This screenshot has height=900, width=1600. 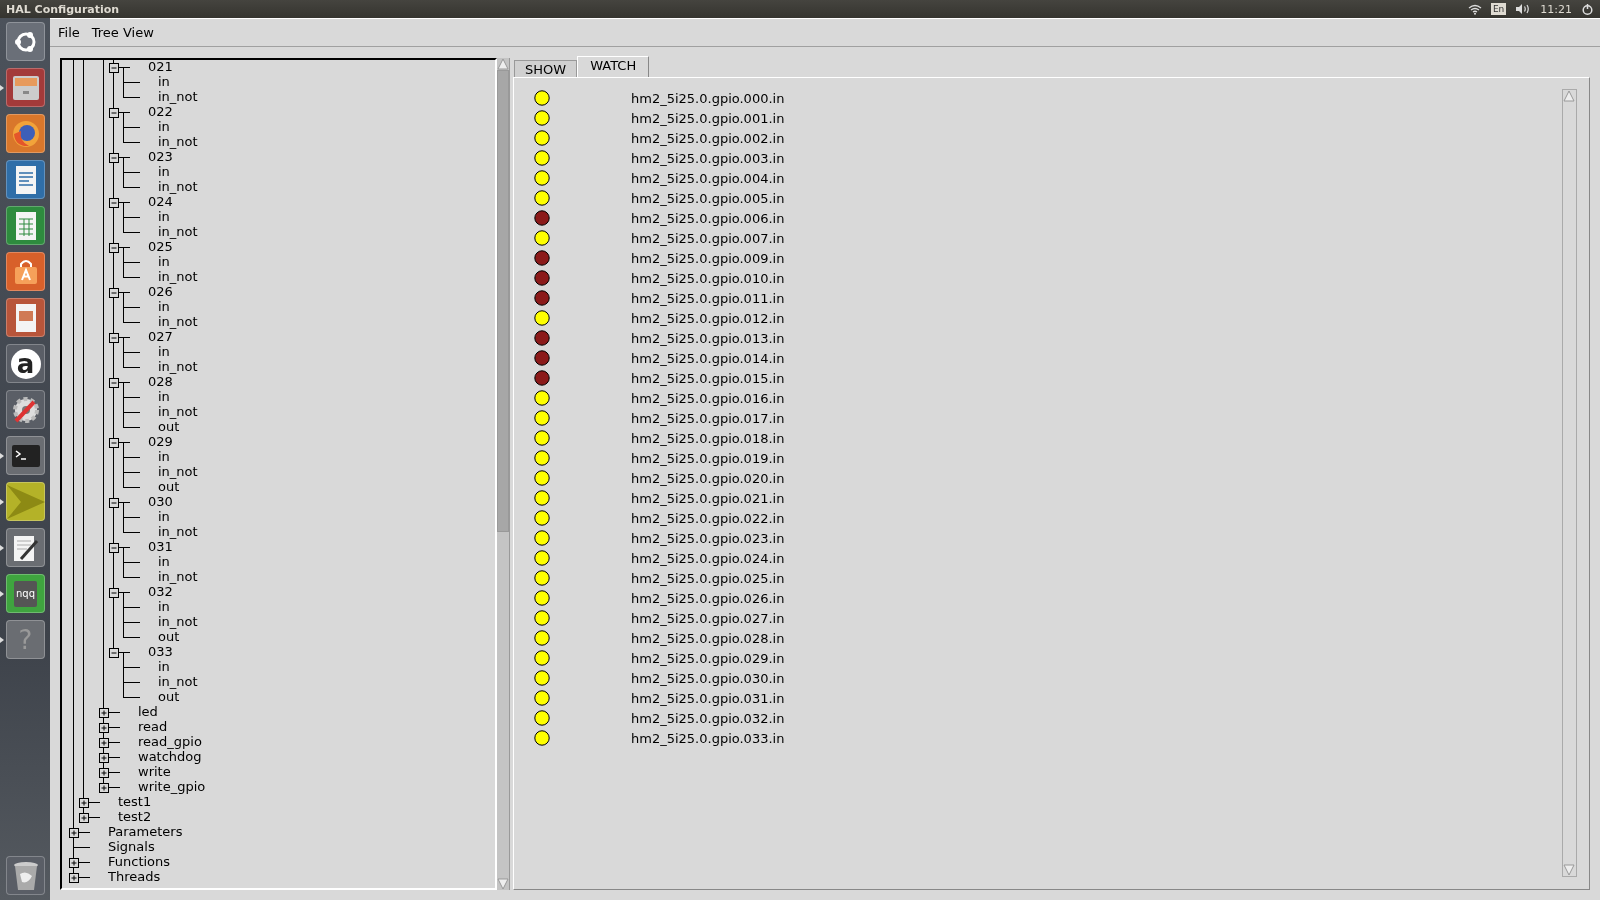 I want to click on pin-name: hm2_5i25.0.gpio.022.in, so click(x=708, y=518).